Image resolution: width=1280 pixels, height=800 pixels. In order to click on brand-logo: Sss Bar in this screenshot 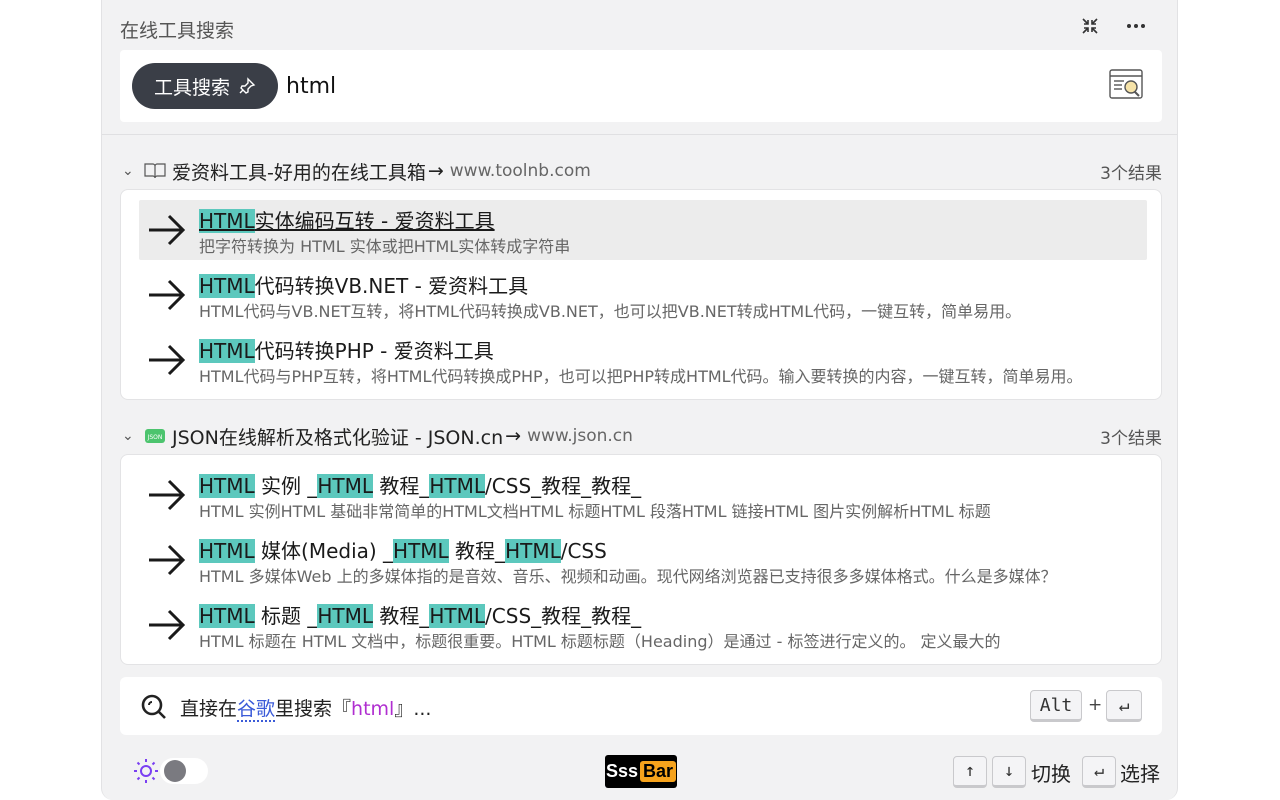, I will do `click(641, 771)`.